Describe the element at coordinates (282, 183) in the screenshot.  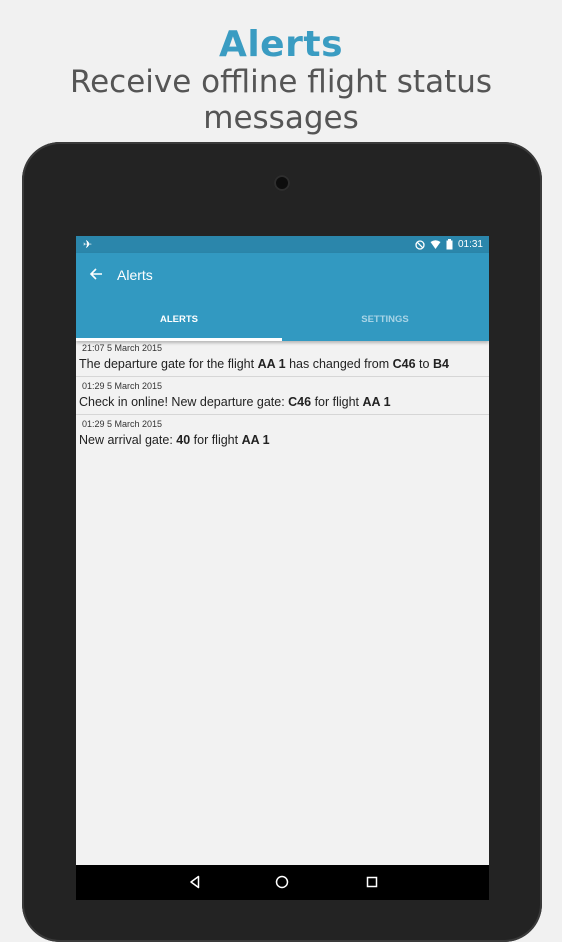
I see `camera-icon` at that location.